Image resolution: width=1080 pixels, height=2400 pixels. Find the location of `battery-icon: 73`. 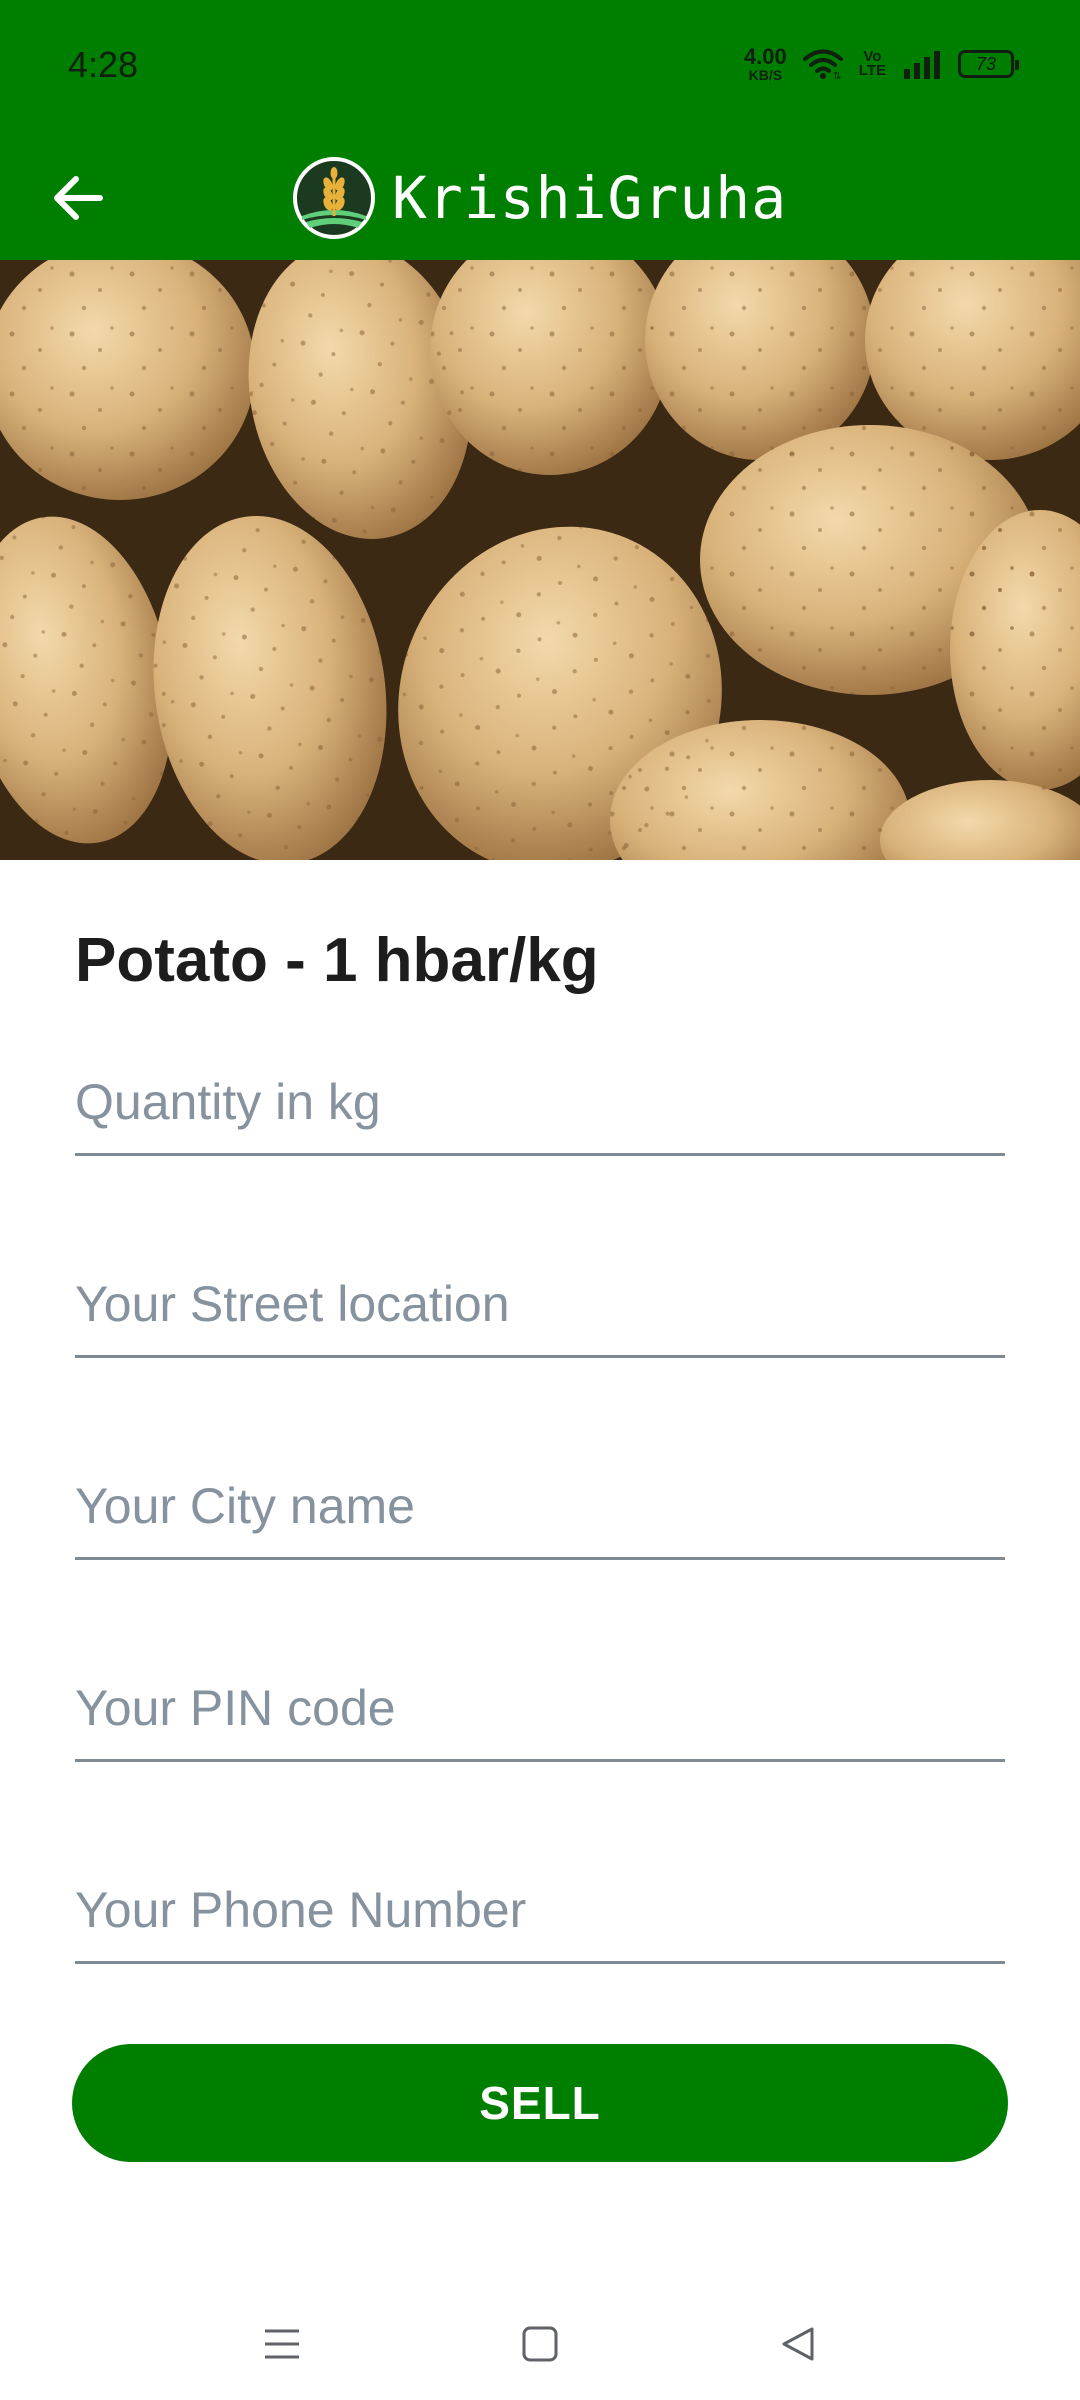

battery-icon: 73 is located at coordinates (988, 64).